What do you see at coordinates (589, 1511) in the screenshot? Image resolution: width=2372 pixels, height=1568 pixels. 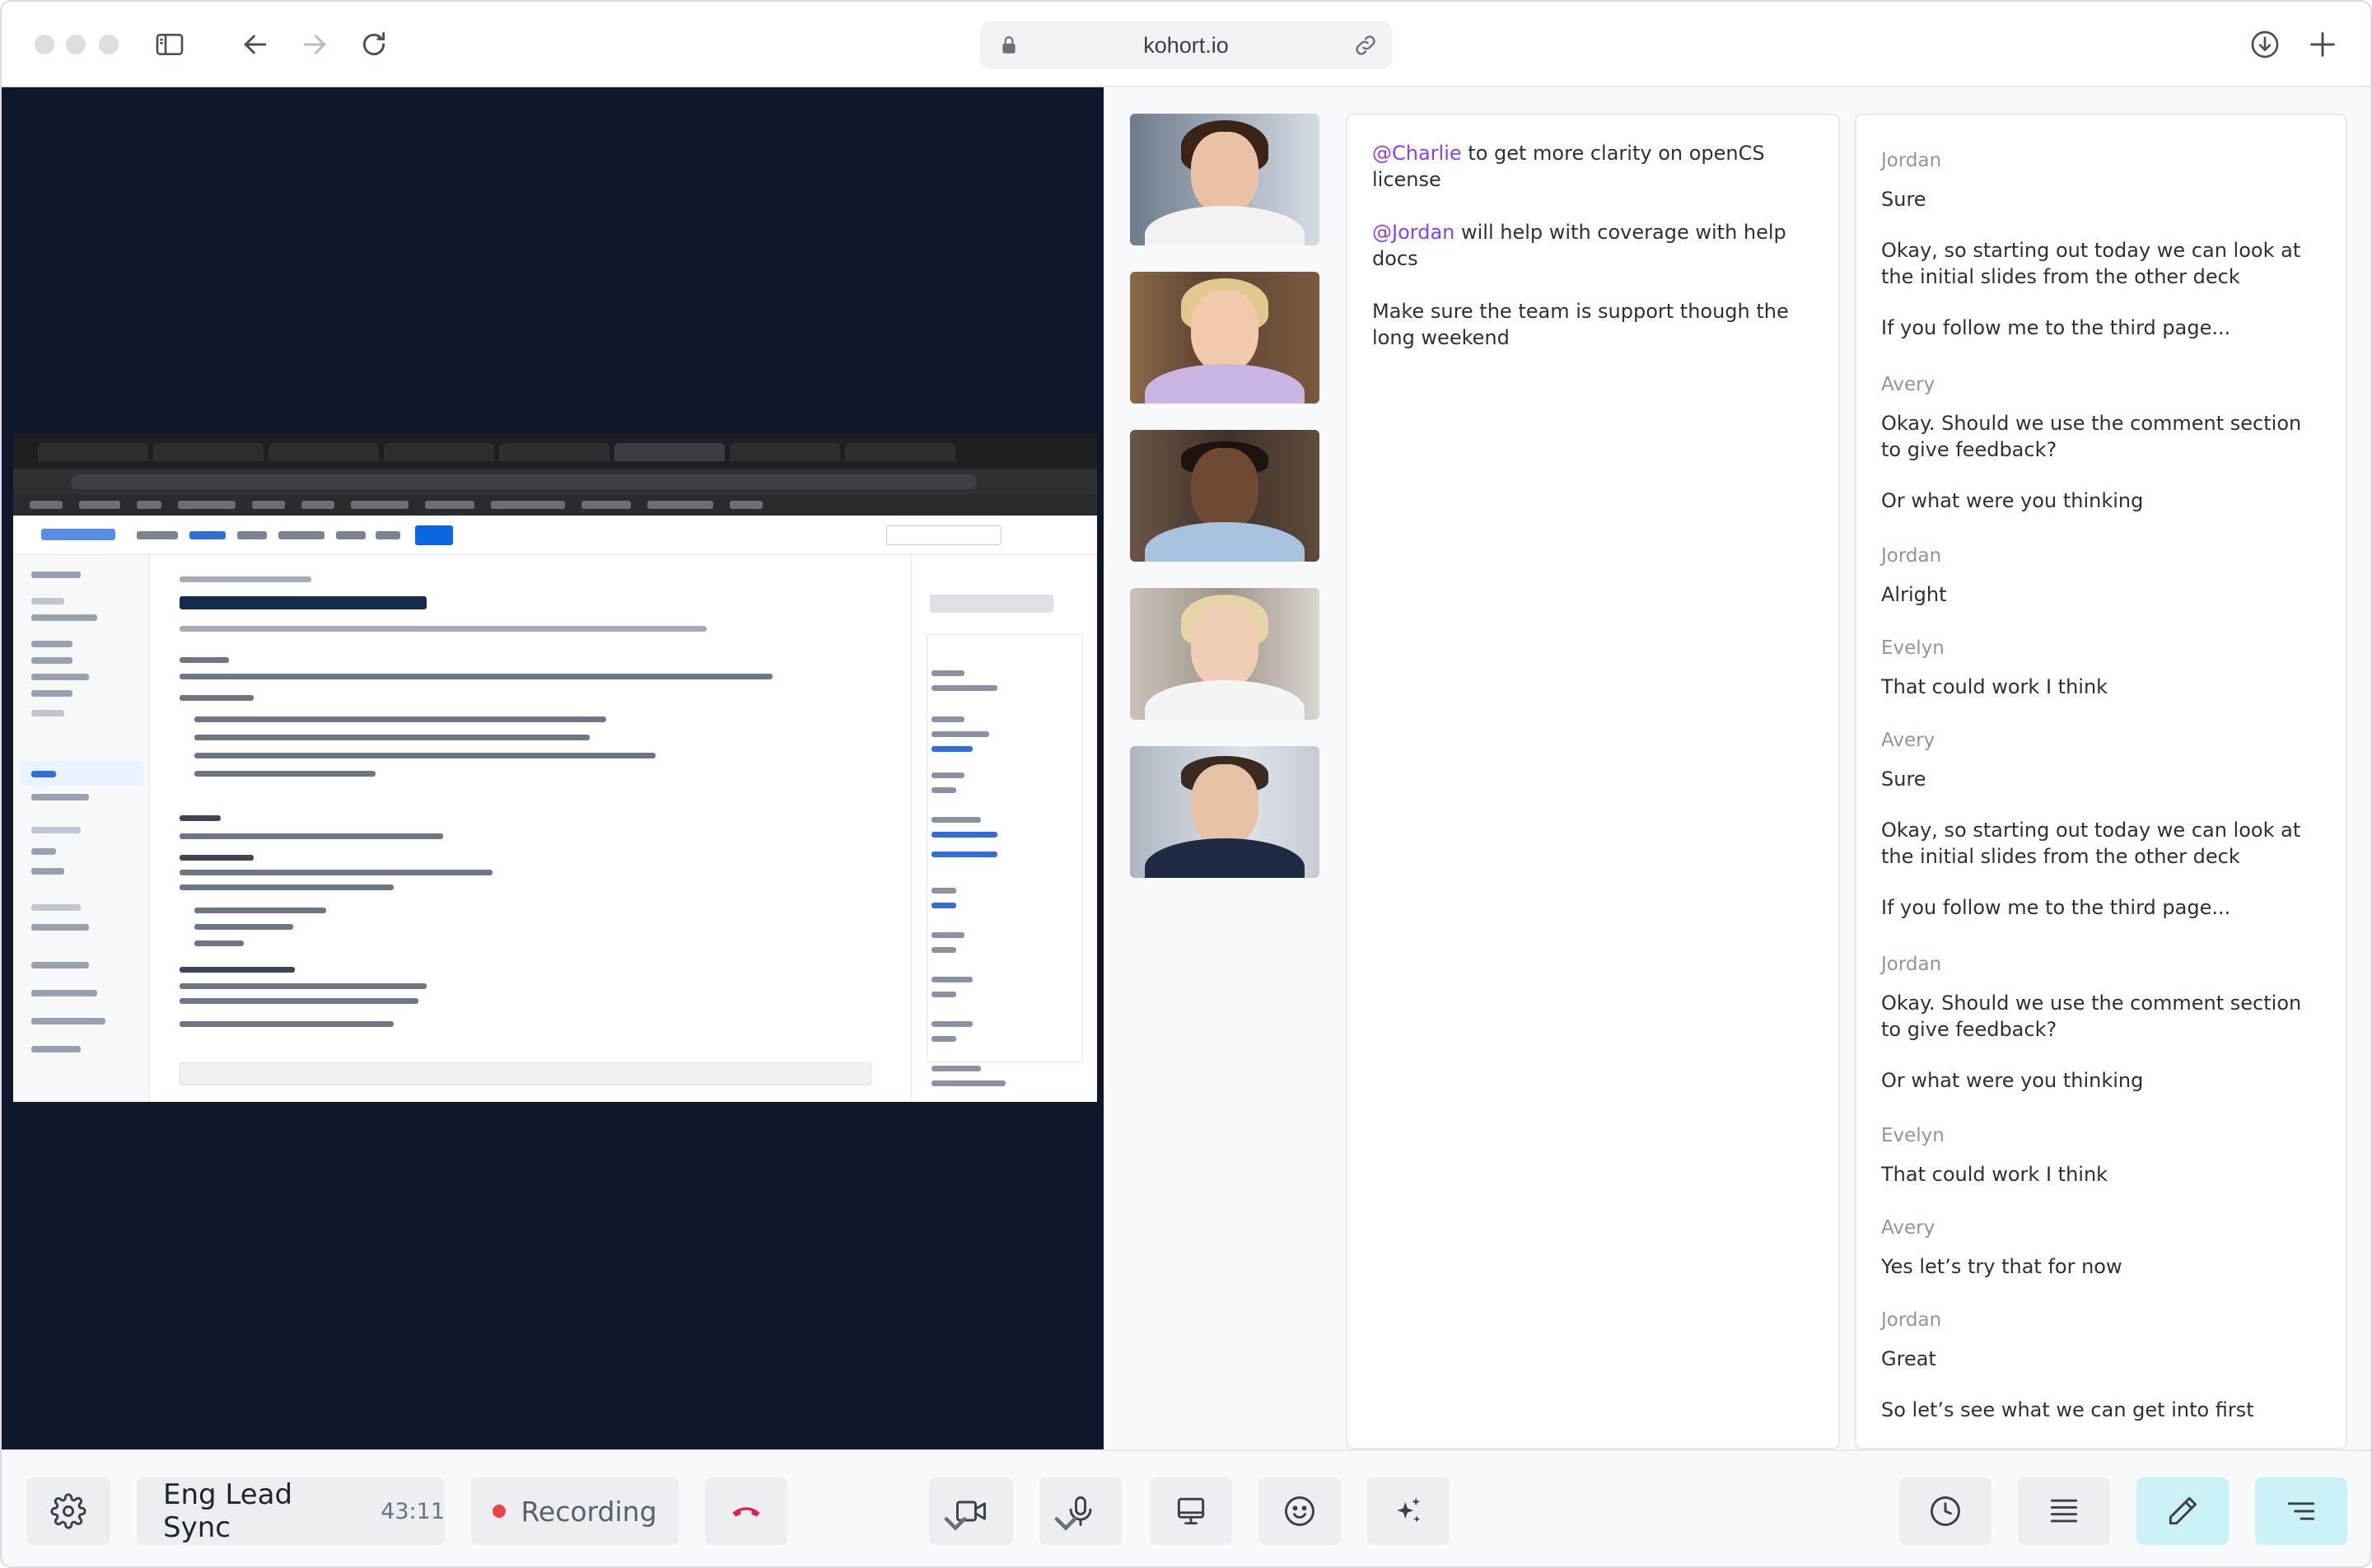 I see `recording-label: Recording` at bounding box center [589, 1511].